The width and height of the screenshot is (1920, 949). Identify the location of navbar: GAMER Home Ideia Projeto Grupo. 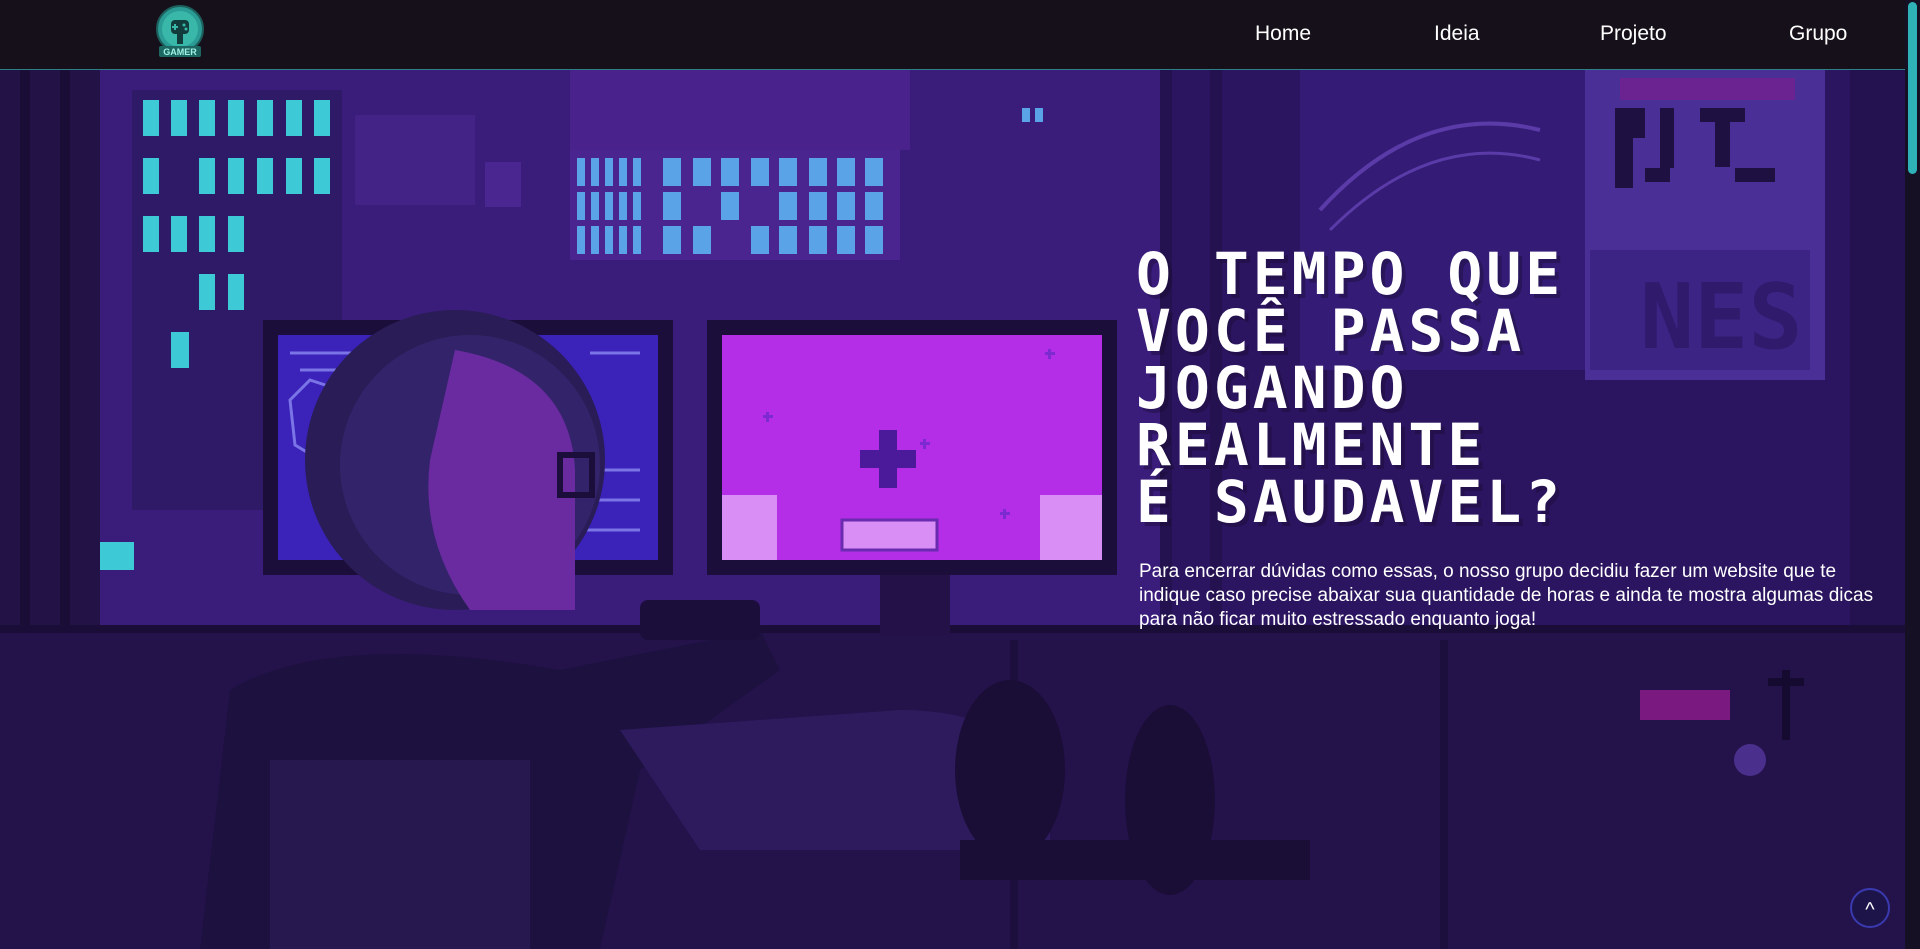
(952, 35).